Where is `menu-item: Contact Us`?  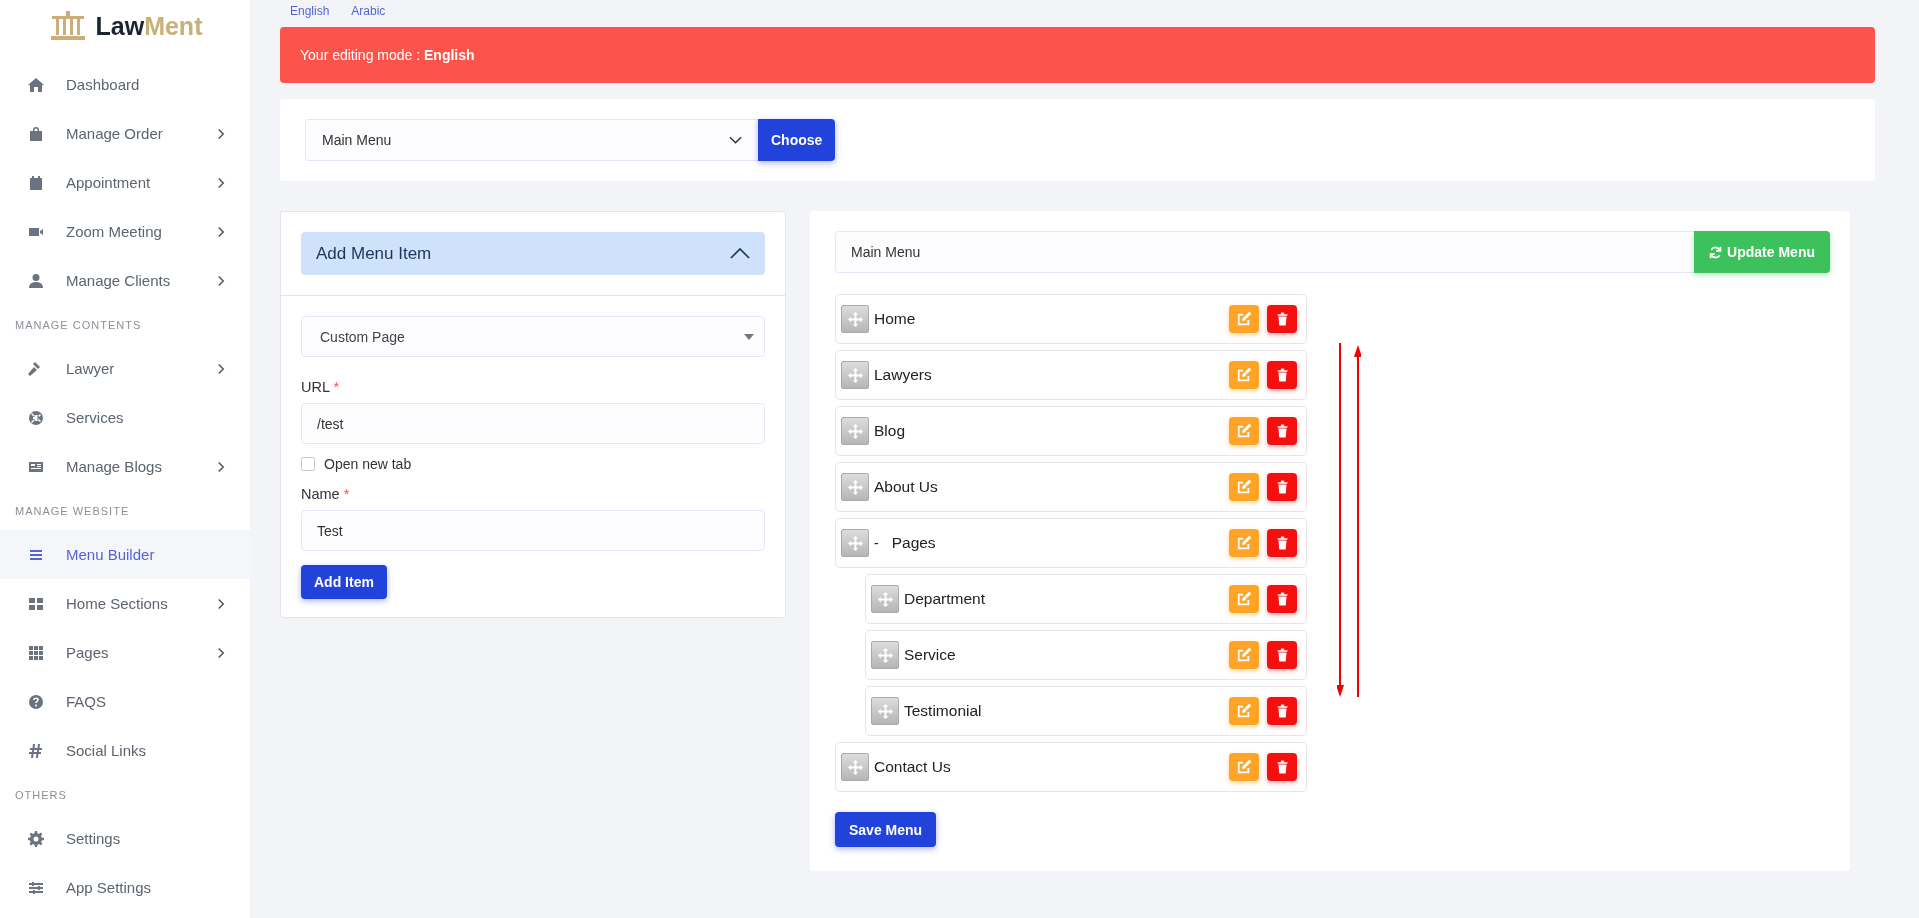
menu-item: Contact Us is located at coordinates (1071, 767).